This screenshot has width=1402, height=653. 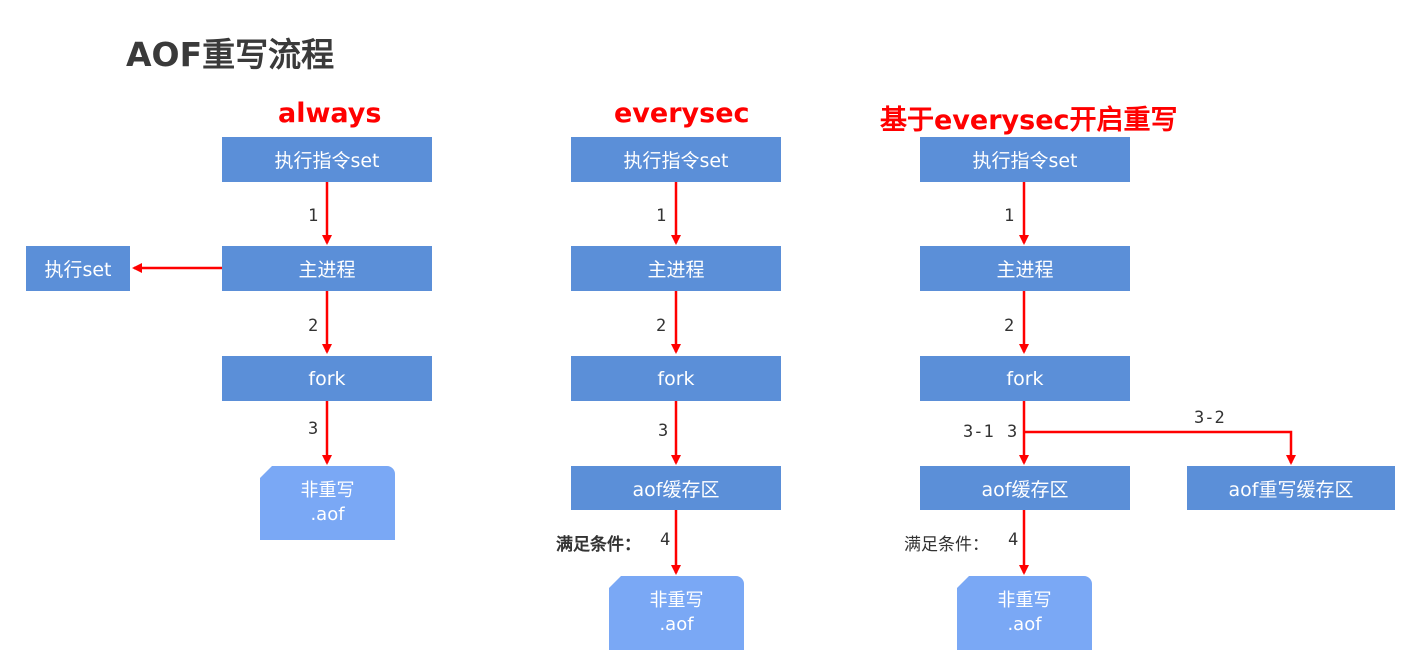 I want to click on aof-rewrite-buffer-box: aof重写缓存区, so click(x=1291, y=488).